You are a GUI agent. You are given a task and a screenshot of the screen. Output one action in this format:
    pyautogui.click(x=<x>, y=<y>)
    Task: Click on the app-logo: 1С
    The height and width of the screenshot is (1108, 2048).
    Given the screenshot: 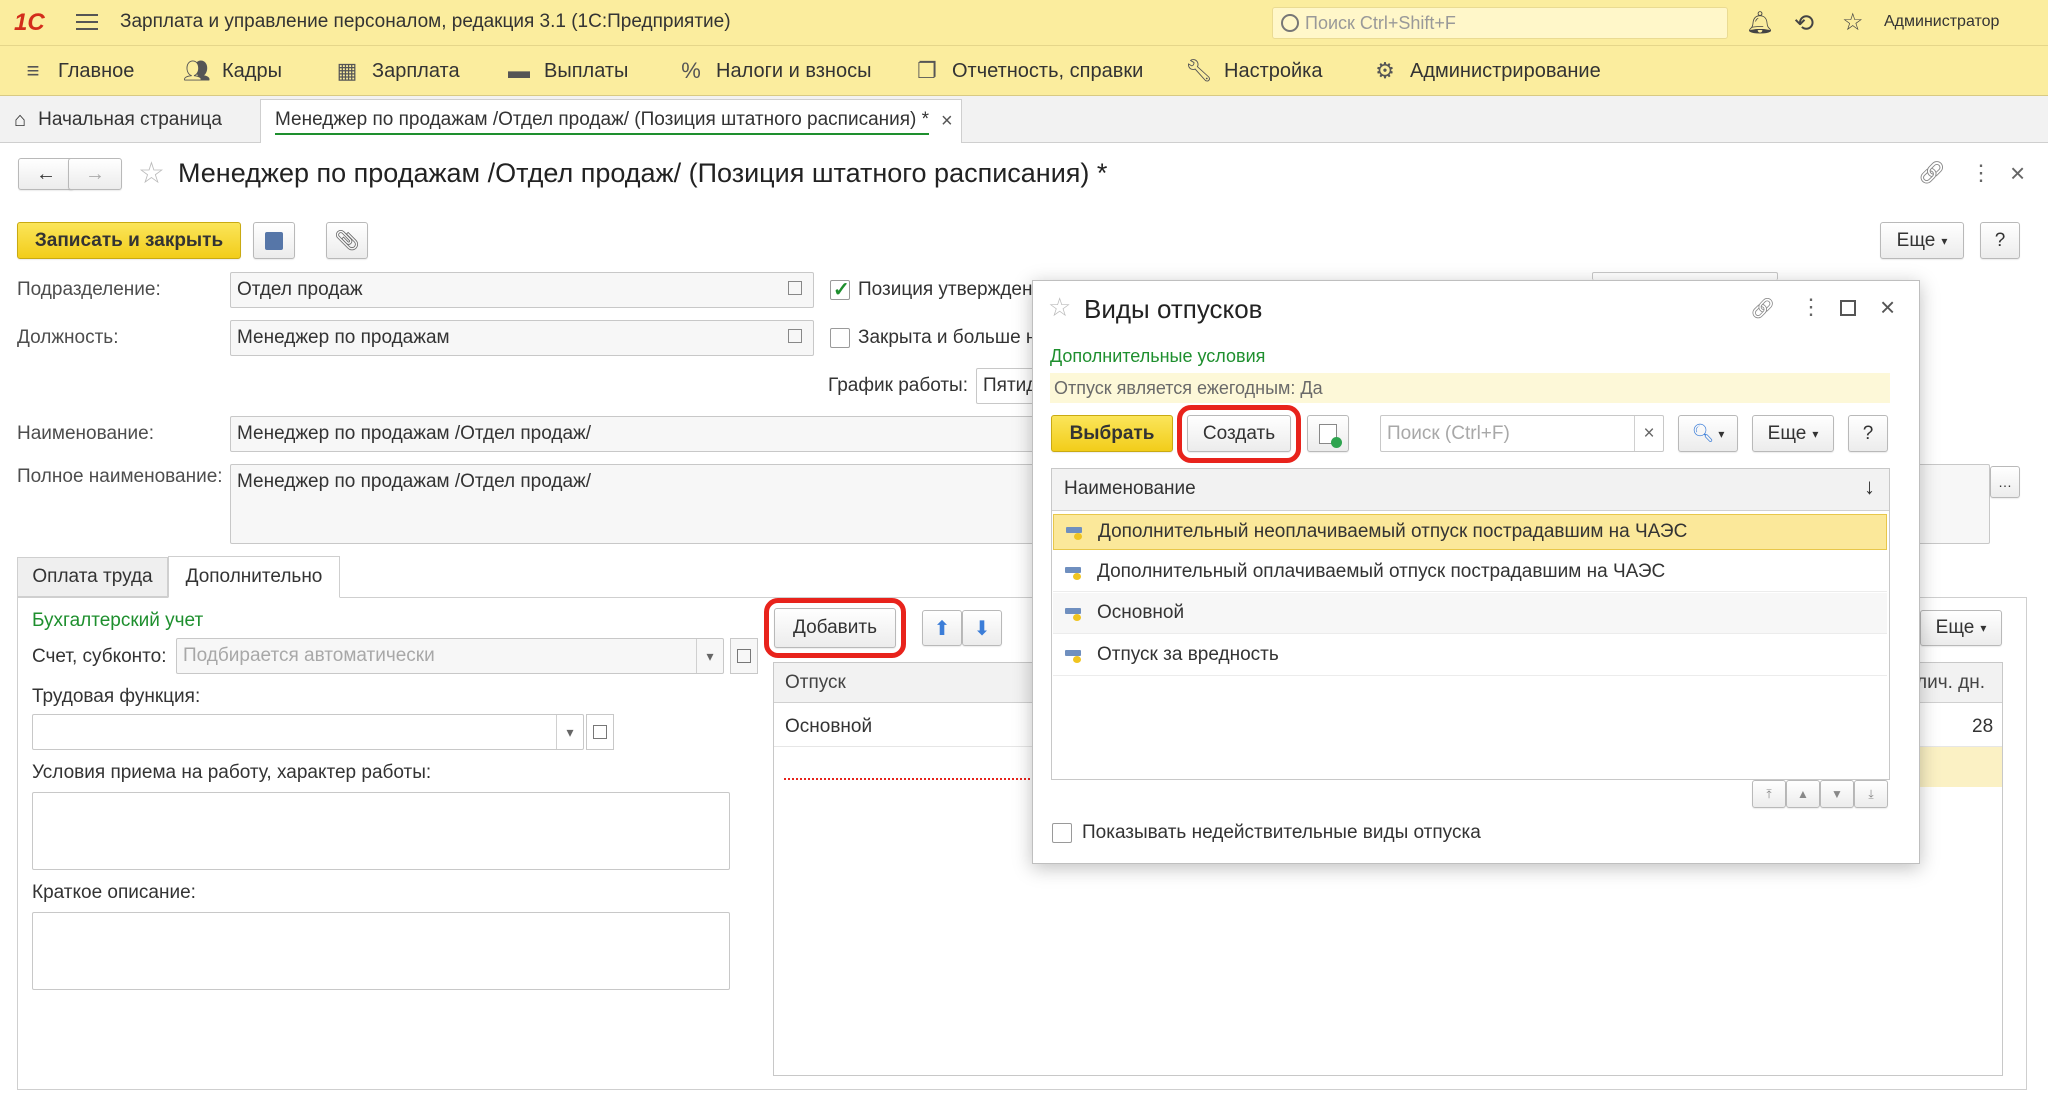 What is the action you would take?
    pyautogui.click(x=34, y=23)
    